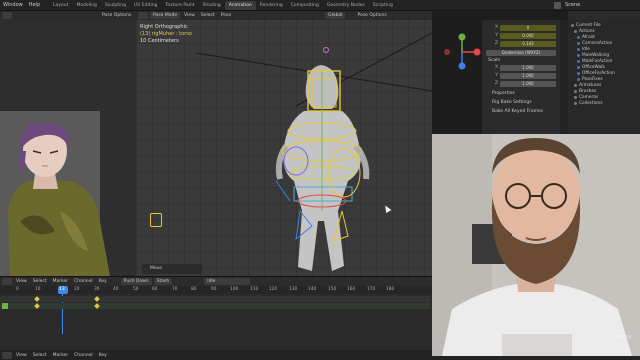 The width and height of the screenshot is (640, 360). I want to click on location-y-field: 0.000, so click(528, 35).